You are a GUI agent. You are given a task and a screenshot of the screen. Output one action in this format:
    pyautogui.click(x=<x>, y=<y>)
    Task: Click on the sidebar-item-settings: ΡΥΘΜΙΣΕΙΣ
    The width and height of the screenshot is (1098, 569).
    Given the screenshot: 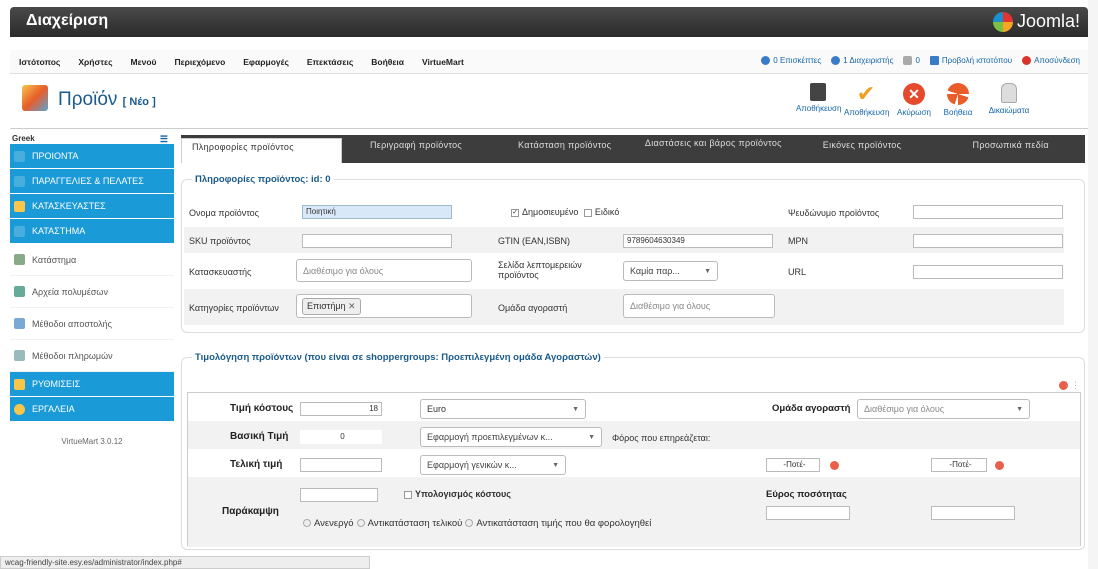 What is the action you would take?
    pyautogui.click(x=92, y=384)
    